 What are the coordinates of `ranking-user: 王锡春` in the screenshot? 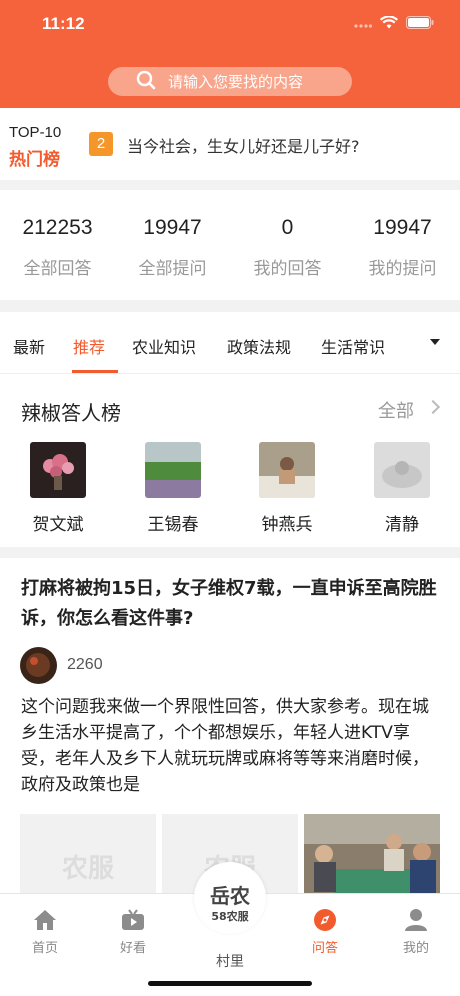 It's located at (173, 488).